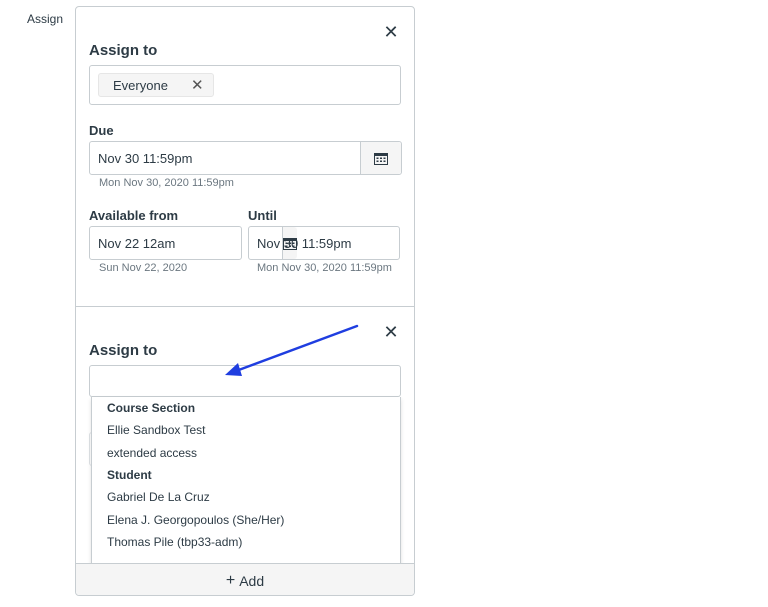 This screenshot has width=768, height=607. Describe the element at coordinates (45, 19) in the screenshot. I see `assign-label: Assign` at that location.